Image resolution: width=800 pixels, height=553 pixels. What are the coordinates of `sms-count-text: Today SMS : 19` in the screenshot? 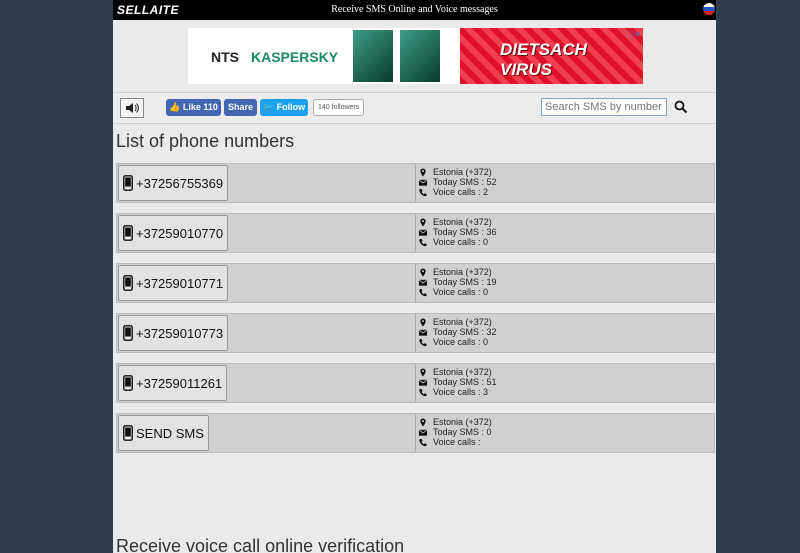 It's located at (465, 282).